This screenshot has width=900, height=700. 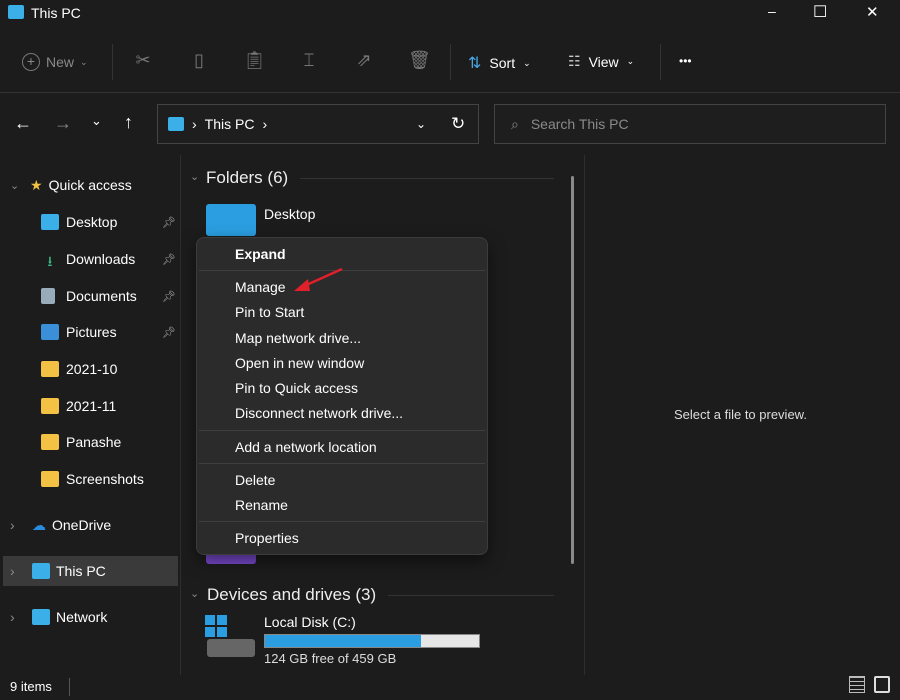 What do you see at coordinates (89, 617) in the screenshot?
I see `sidebar-item-network: › Network` at bounding box center [89, 617].